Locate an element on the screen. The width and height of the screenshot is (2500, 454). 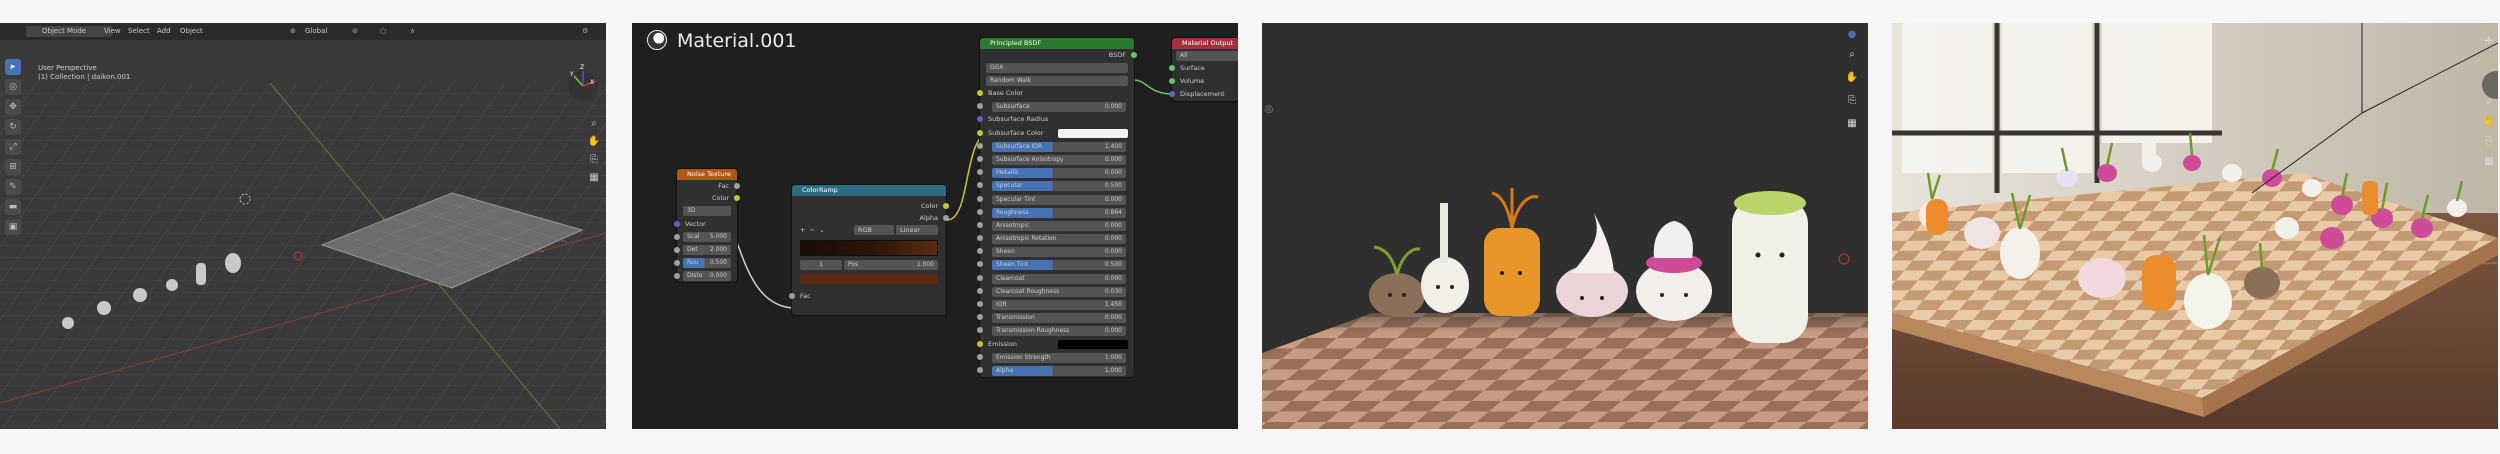
menu-object: Object is located at coordinates (191, 31).